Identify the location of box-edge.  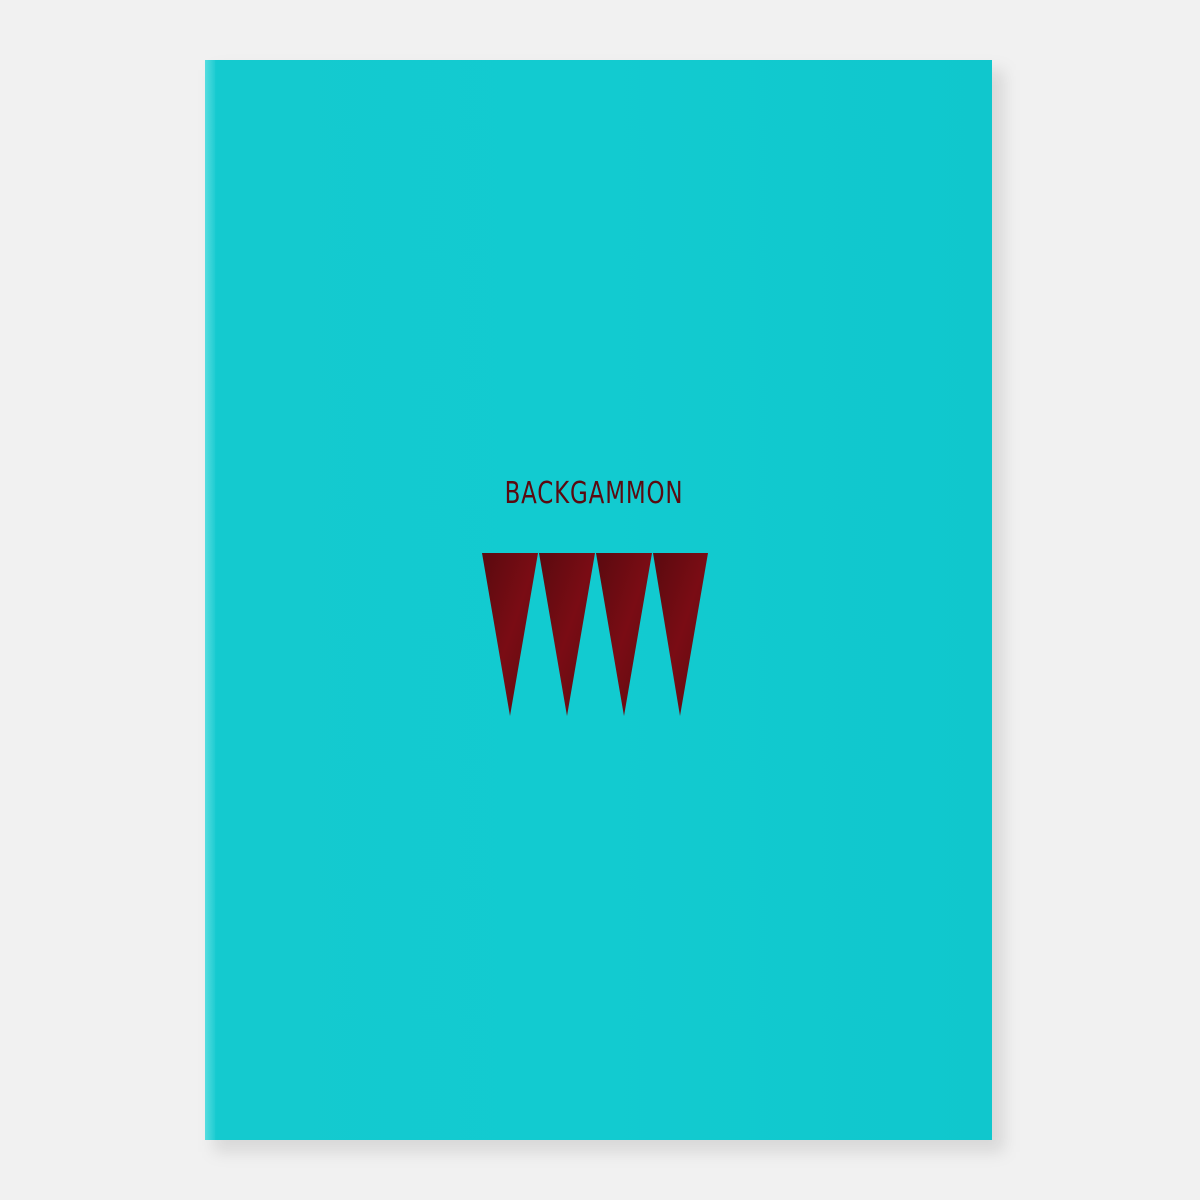
(210, 600).